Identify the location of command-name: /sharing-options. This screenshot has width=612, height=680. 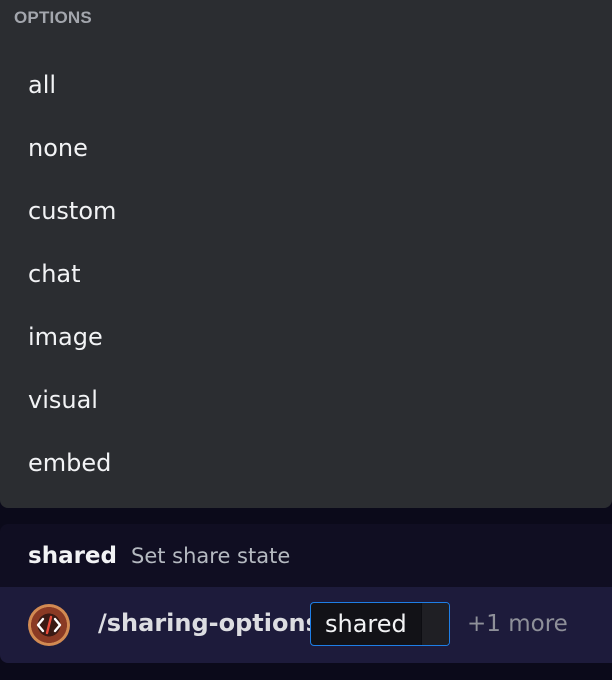
(209, 623).